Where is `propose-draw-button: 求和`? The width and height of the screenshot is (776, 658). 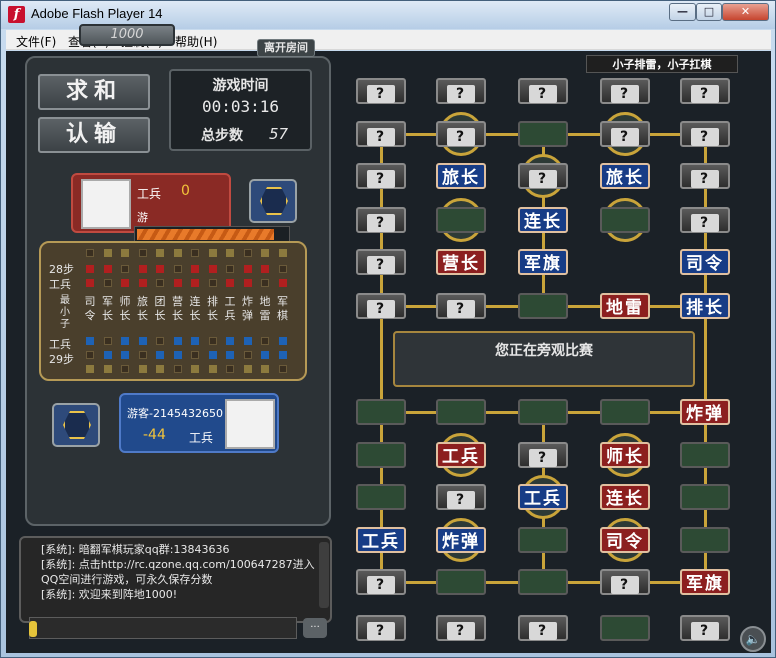
propose-draw-button: 求和 is located at coordinates (94, 92).